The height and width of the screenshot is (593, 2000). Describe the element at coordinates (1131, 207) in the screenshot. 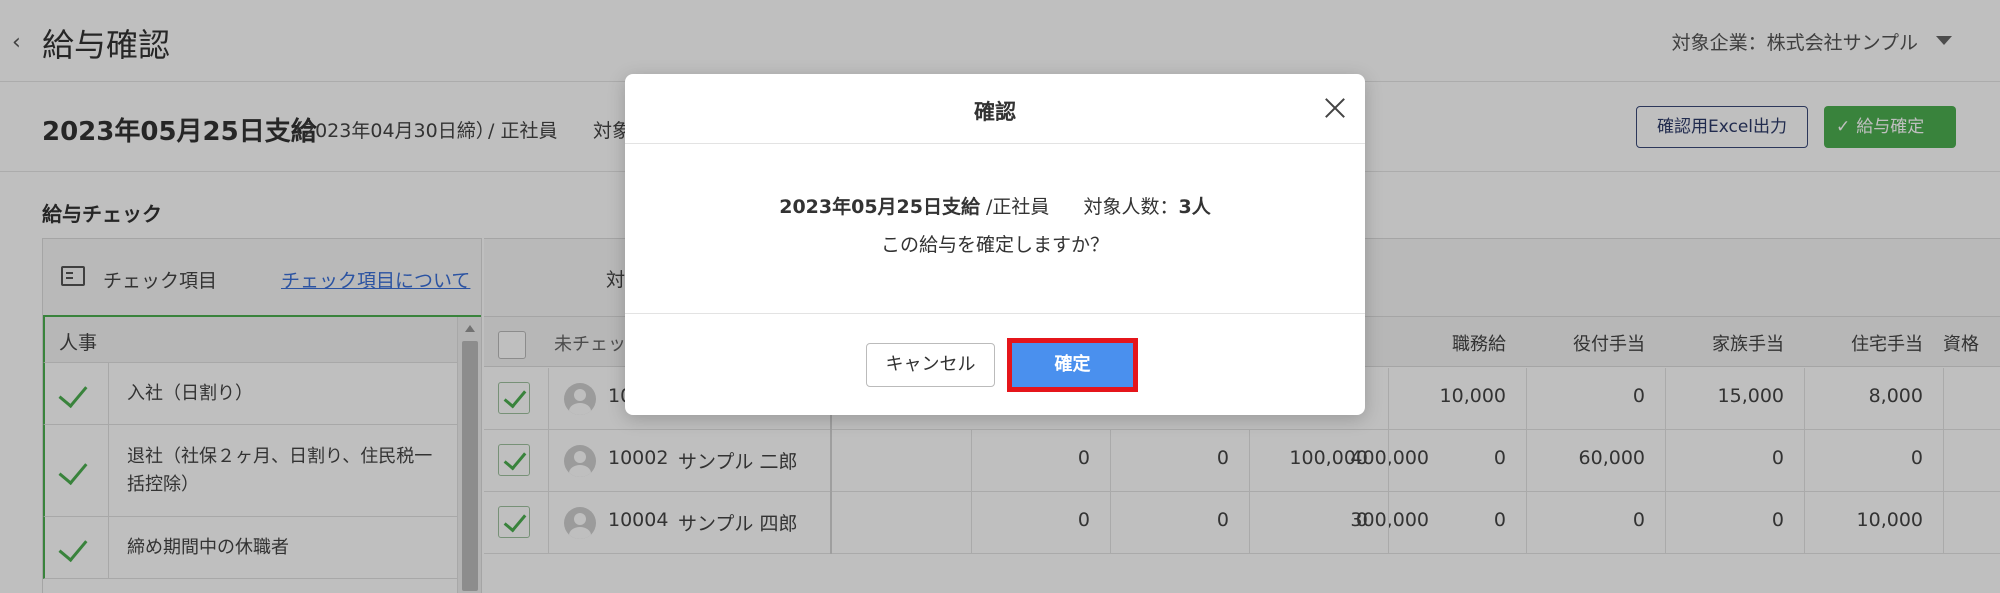

I see `dialog-count-label: 対象人数：` at that location.